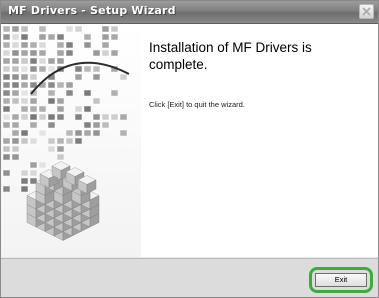  What do you see at coordinates (189, 277) in the screenshot?
I see `button-bar: Exit` at bounding box center [189, 277].